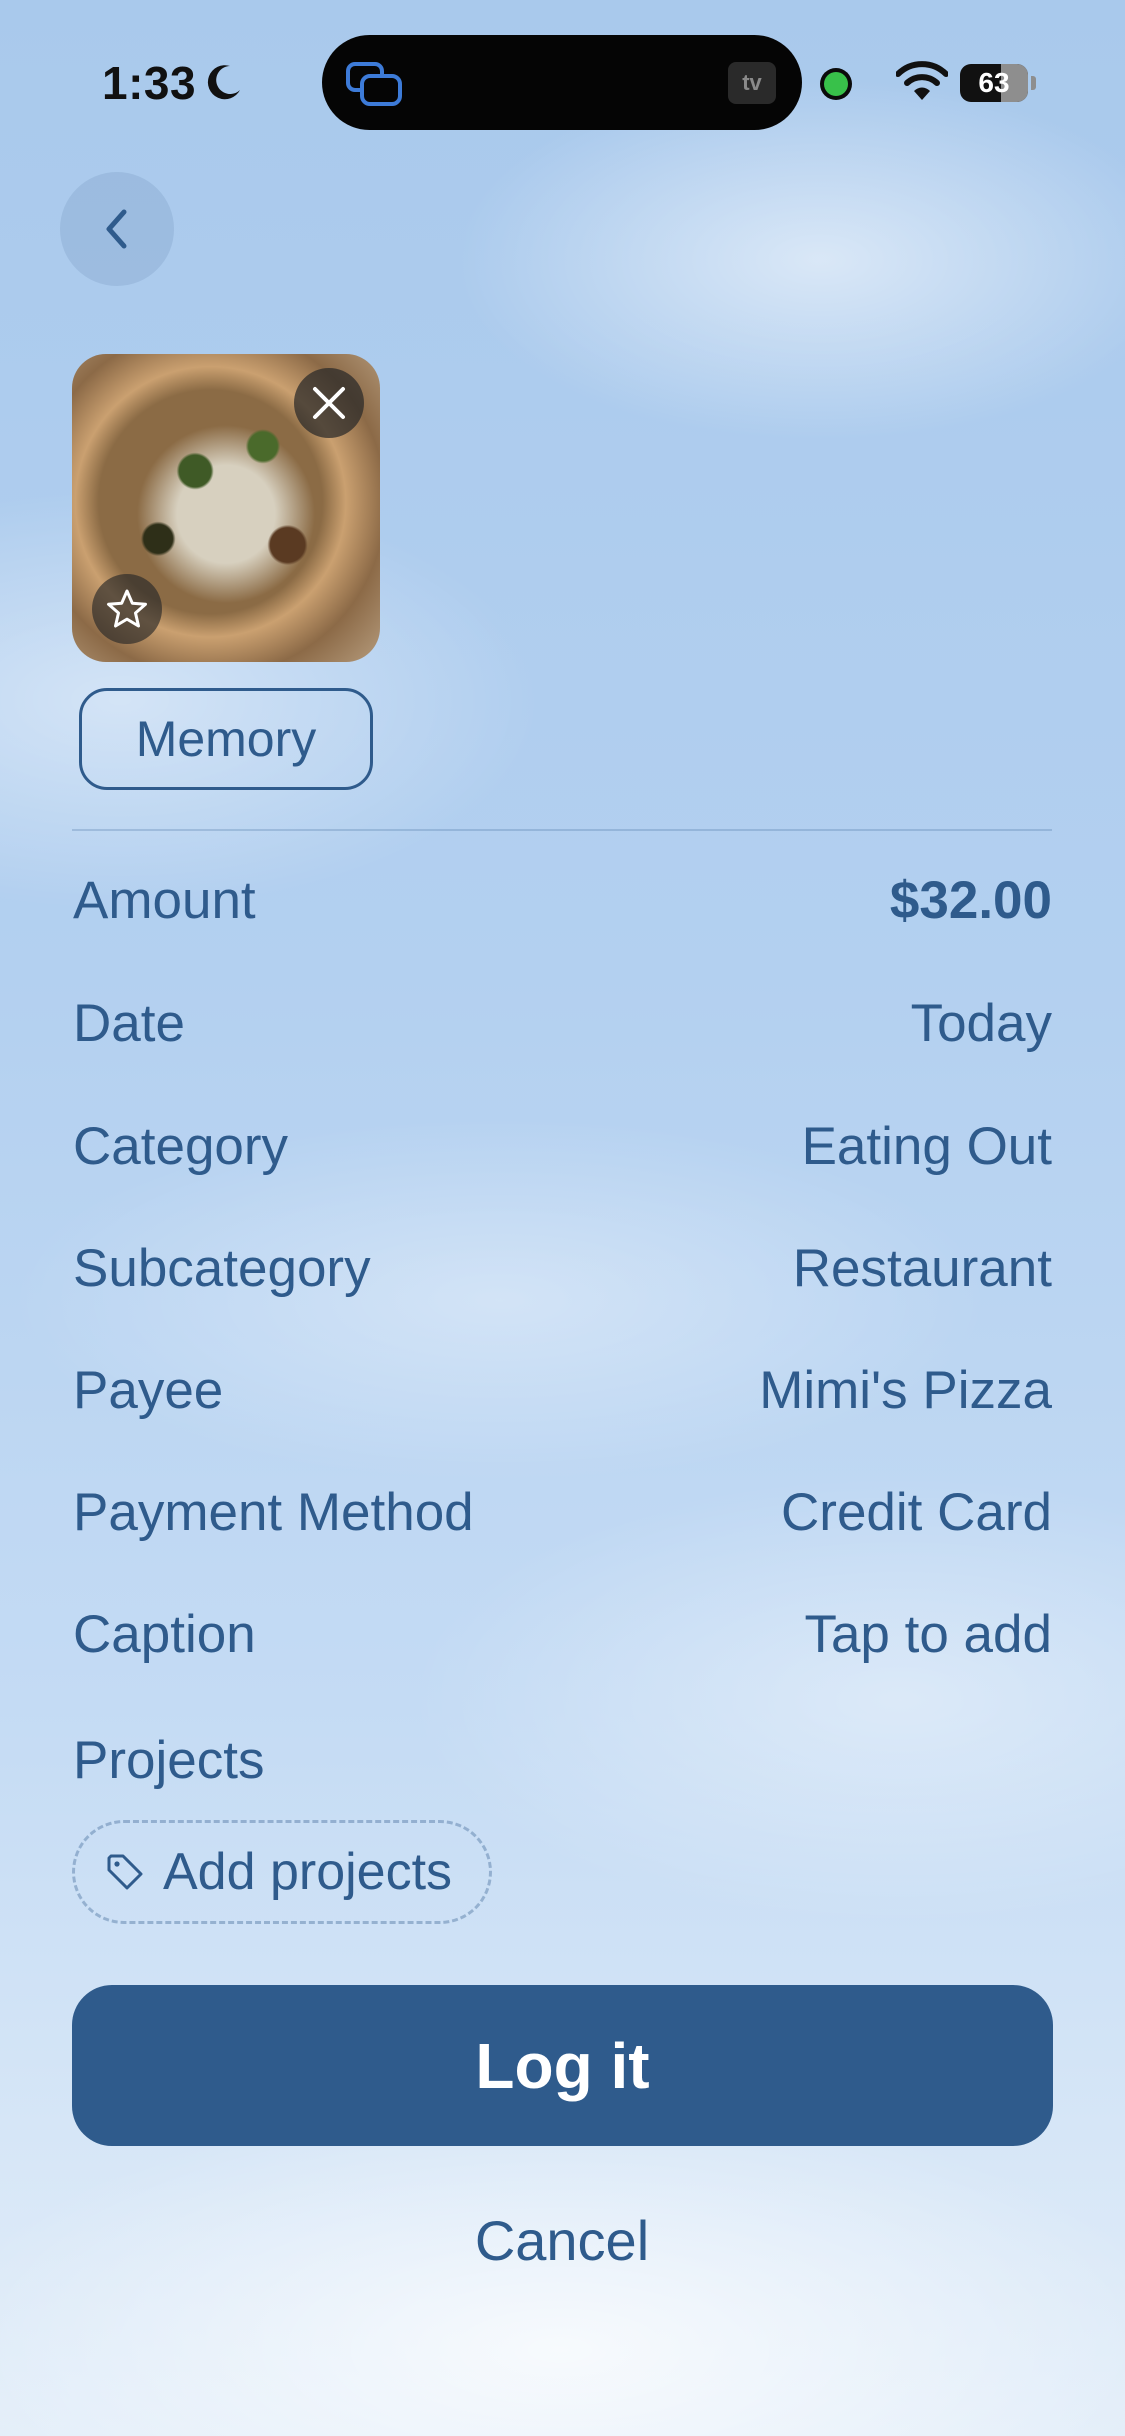 The width and height of the screenshot is (1125, 2436). Describe the element at coordinates (374, 84) in the screenshot. I see `screen-mirroring-icon` at that location.